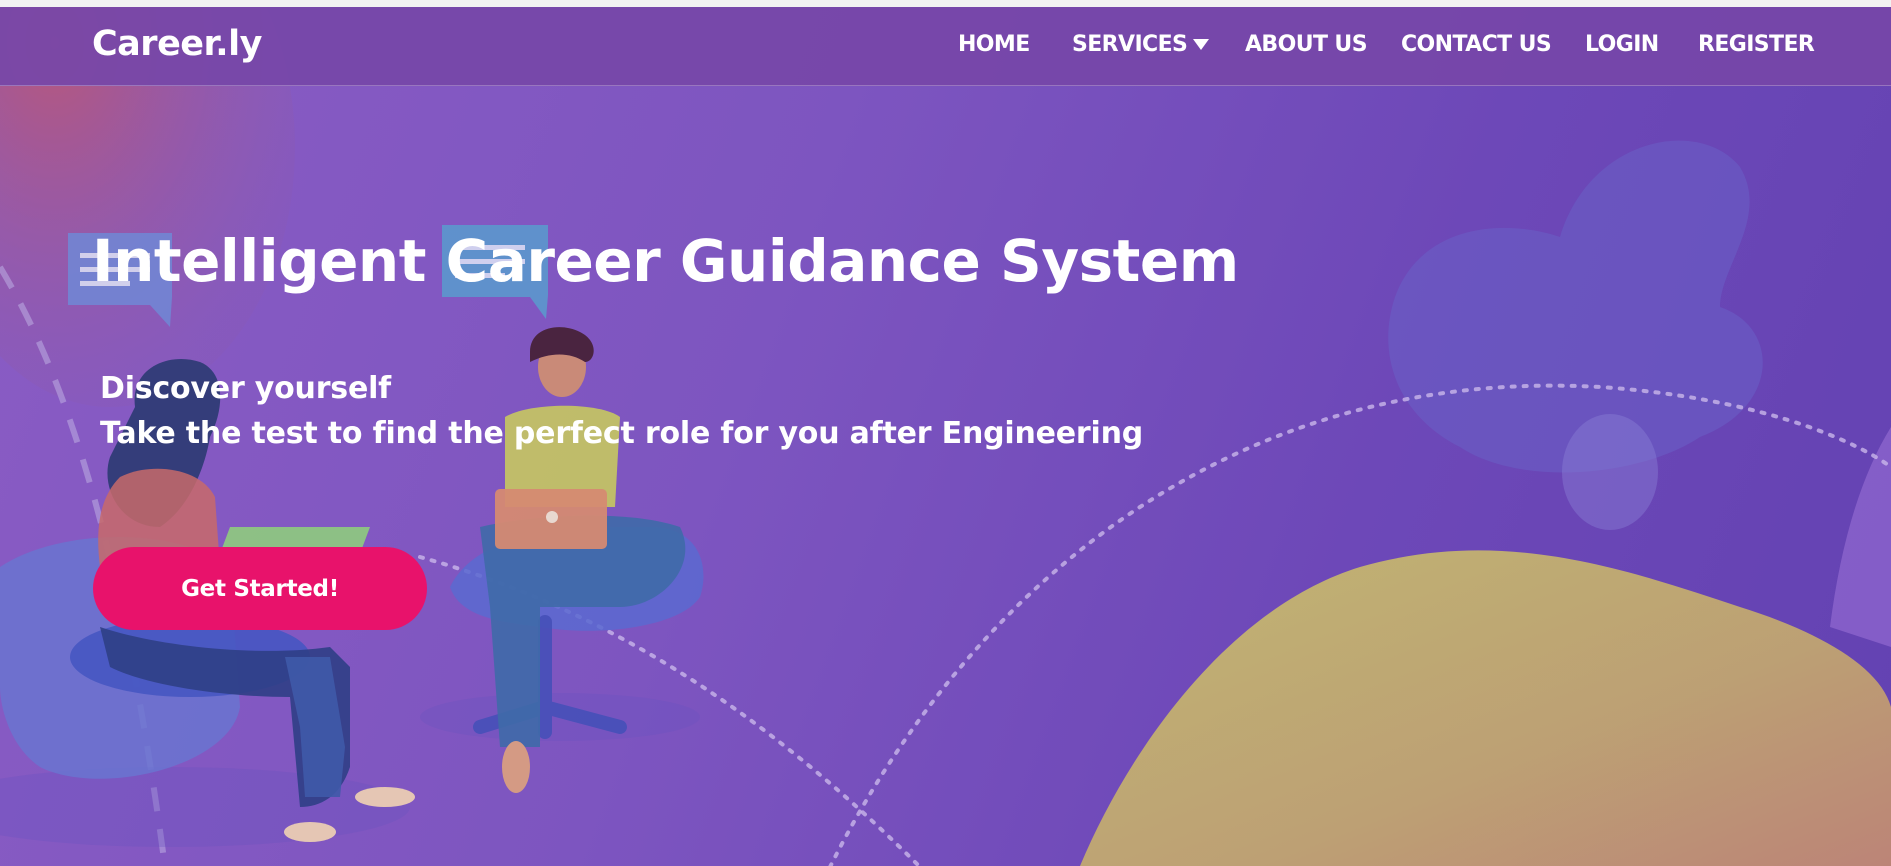  Describe the element at coordinates (246, 388) in the screenshot. I see `hero-subtitle-1: Discover yourself` at that location.